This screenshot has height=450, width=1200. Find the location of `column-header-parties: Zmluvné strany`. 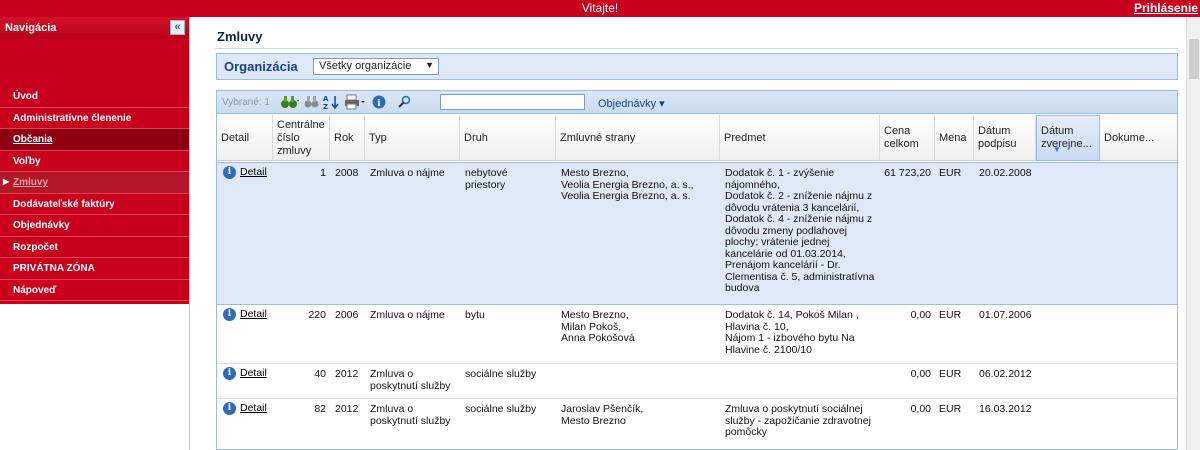

column-header-parties: Zmluvné strany is located at coordinates (638, 138).